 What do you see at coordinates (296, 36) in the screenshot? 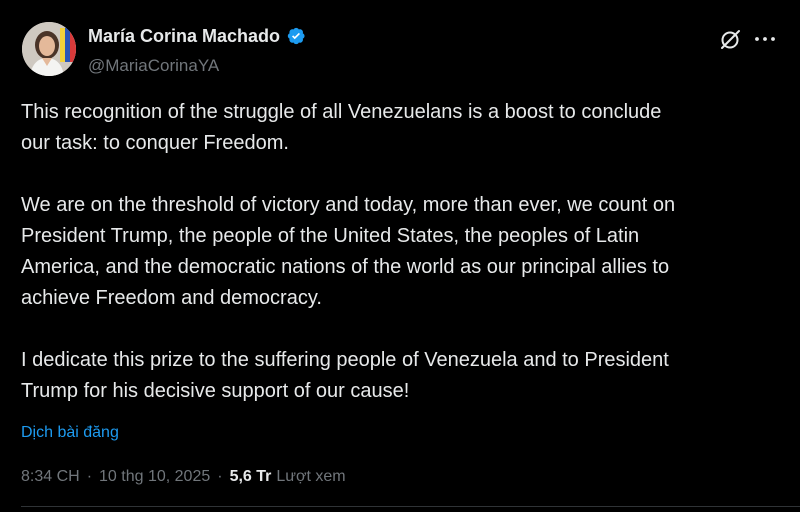
I see `verified-badge-icon` at bounding box center [296, 36].